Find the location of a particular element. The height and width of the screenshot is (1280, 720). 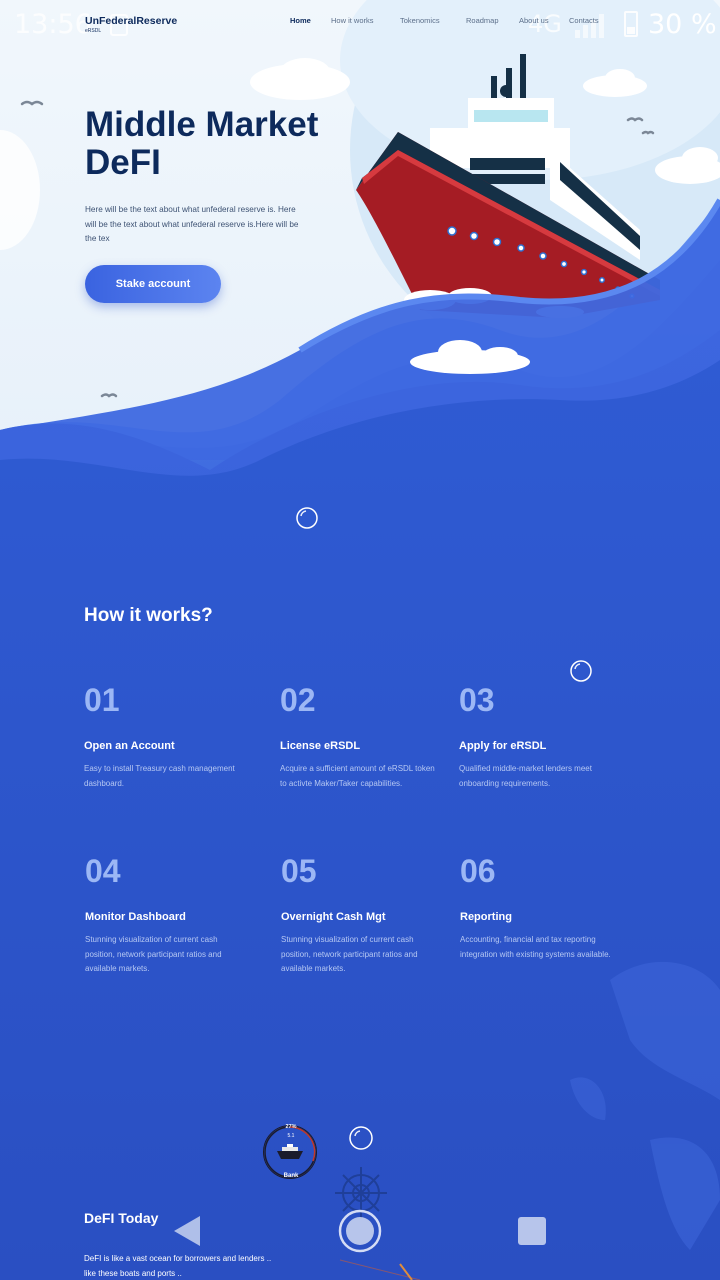

bank-widget: 27% 5.1 Bank is located at coordinates (290, 1151).